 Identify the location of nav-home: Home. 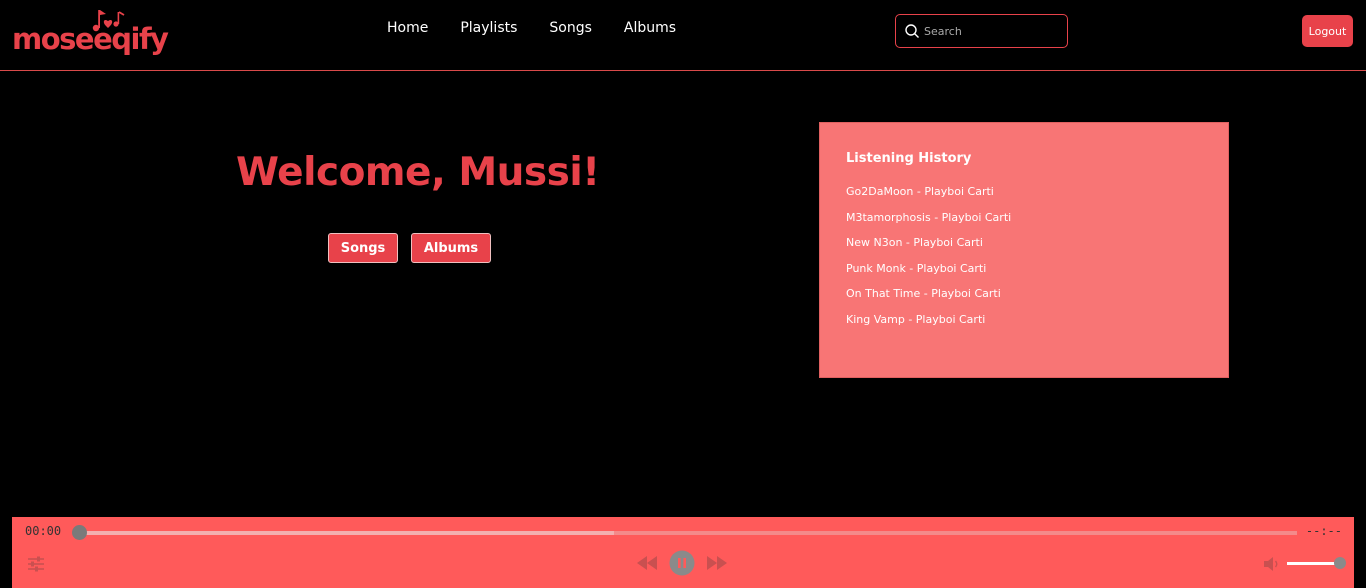
(407, 28).